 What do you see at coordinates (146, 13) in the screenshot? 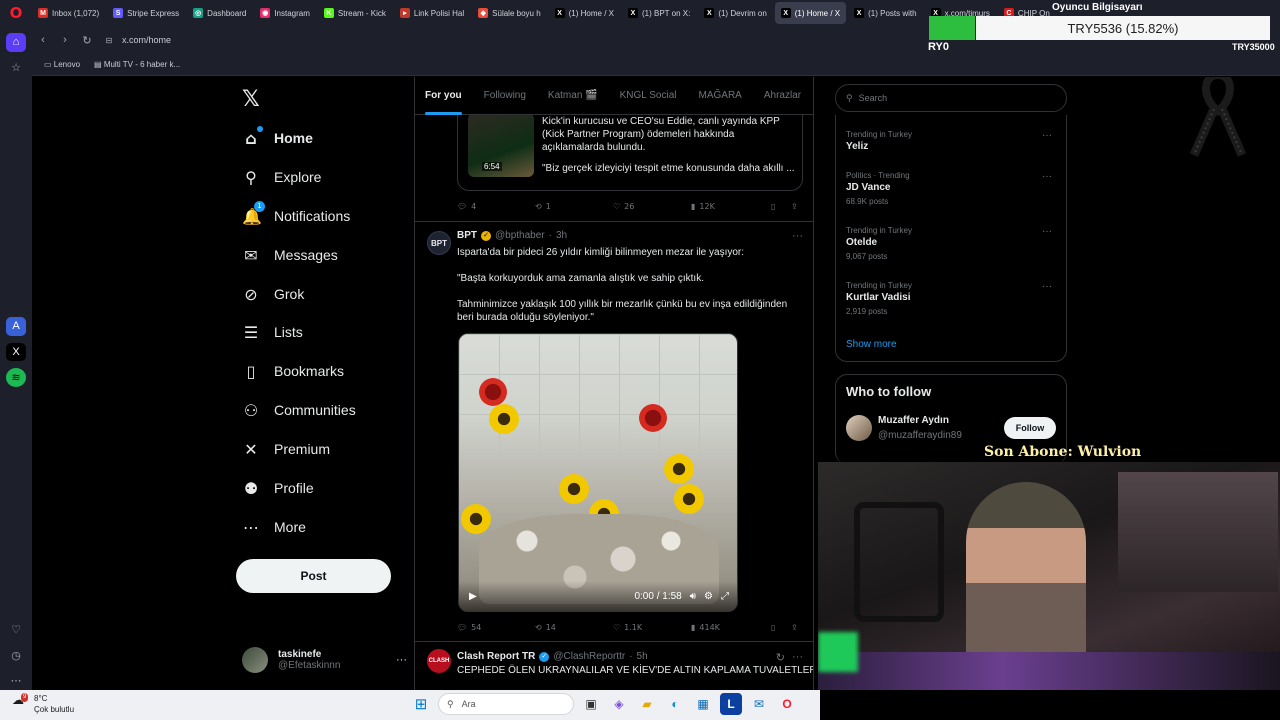
I see `browser-tab: S Stripe Express` at bounding box center [146, 13].